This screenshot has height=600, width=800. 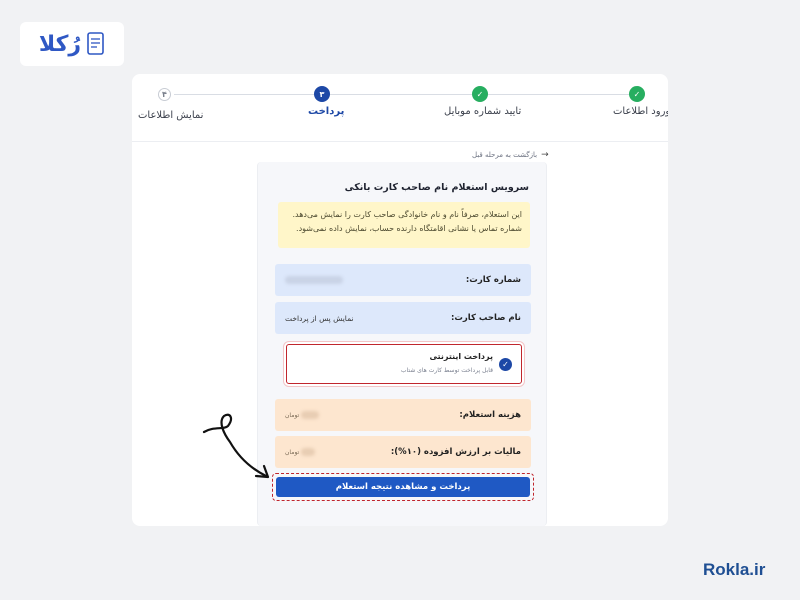 I want to click on step-1-check-icon: ✓, so click(x=637, y=94).